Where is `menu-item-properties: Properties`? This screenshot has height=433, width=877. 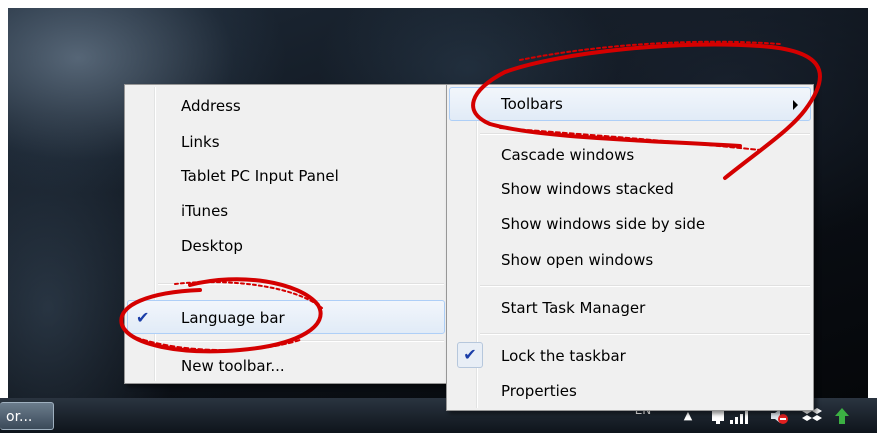
menu-item-properties: Properties is located at coordinates (630, 391).